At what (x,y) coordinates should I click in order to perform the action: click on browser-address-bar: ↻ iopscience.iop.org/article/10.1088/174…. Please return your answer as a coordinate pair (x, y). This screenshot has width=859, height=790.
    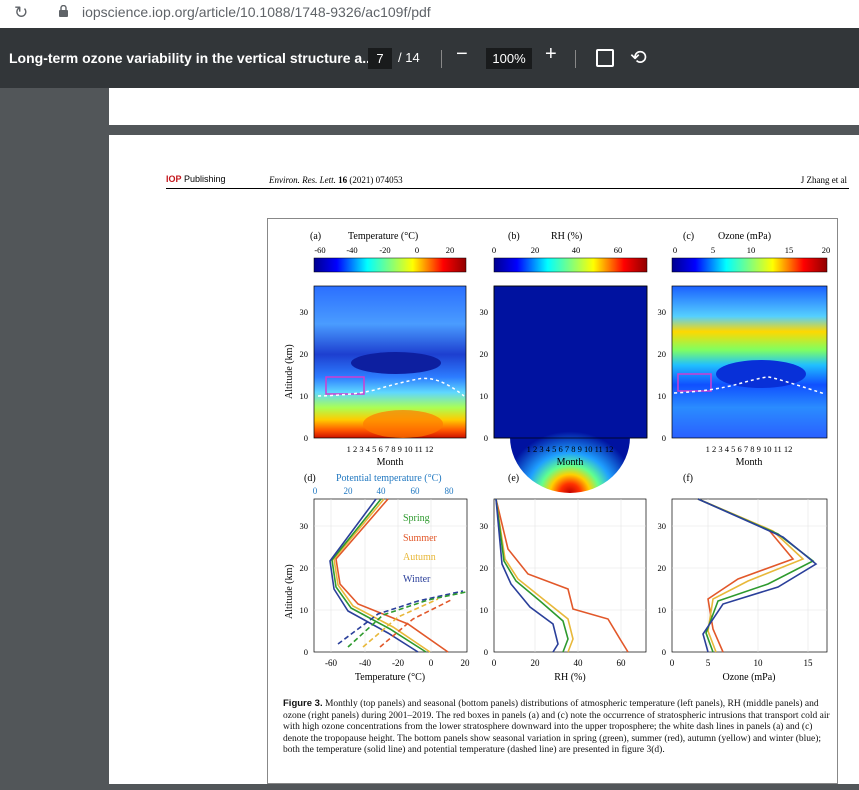
    Looking at the image, I should click on (429, 14).